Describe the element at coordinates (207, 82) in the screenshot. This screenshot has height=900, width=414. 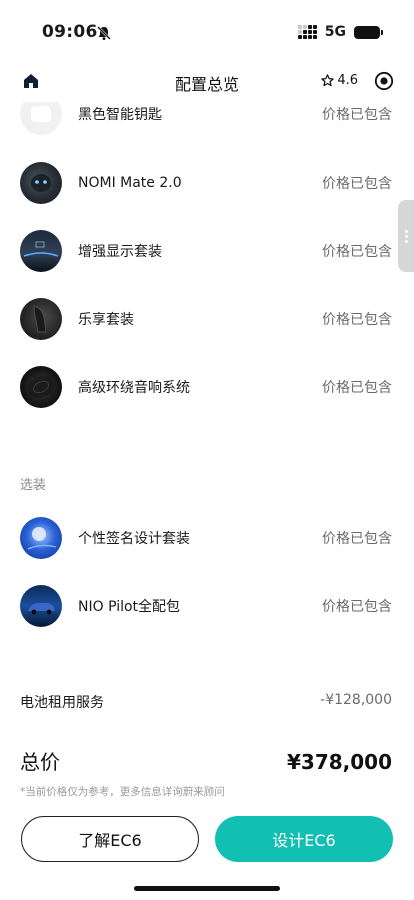
I see `nav-bar: 配置总览 4.6` at that location.